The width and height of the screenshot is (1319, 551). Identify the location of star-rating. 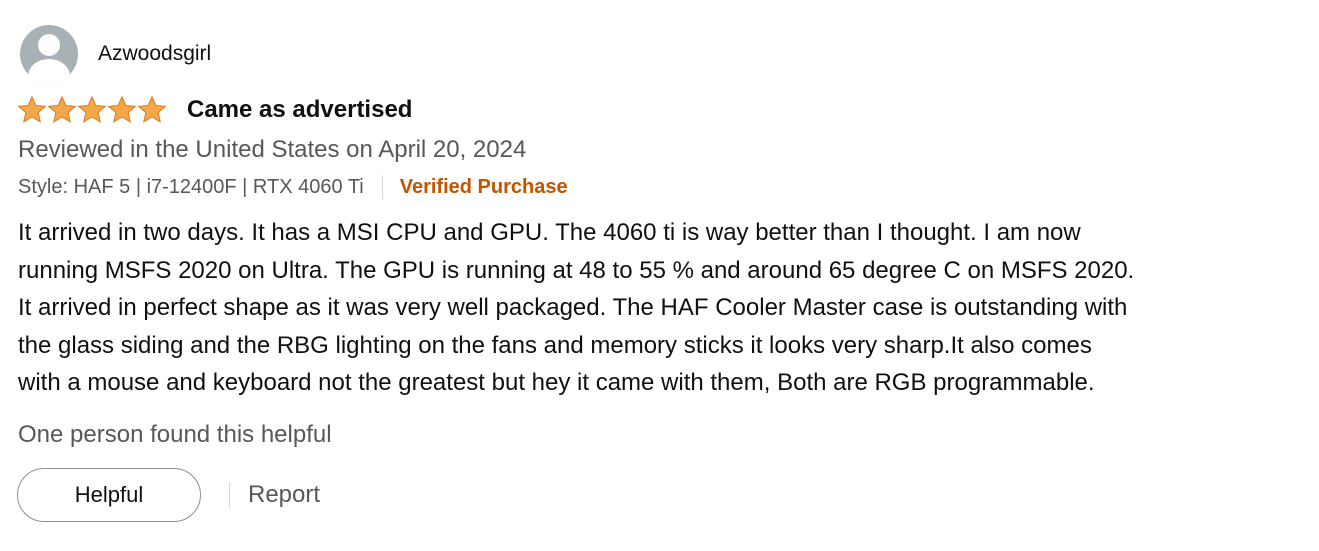
(92, 110).